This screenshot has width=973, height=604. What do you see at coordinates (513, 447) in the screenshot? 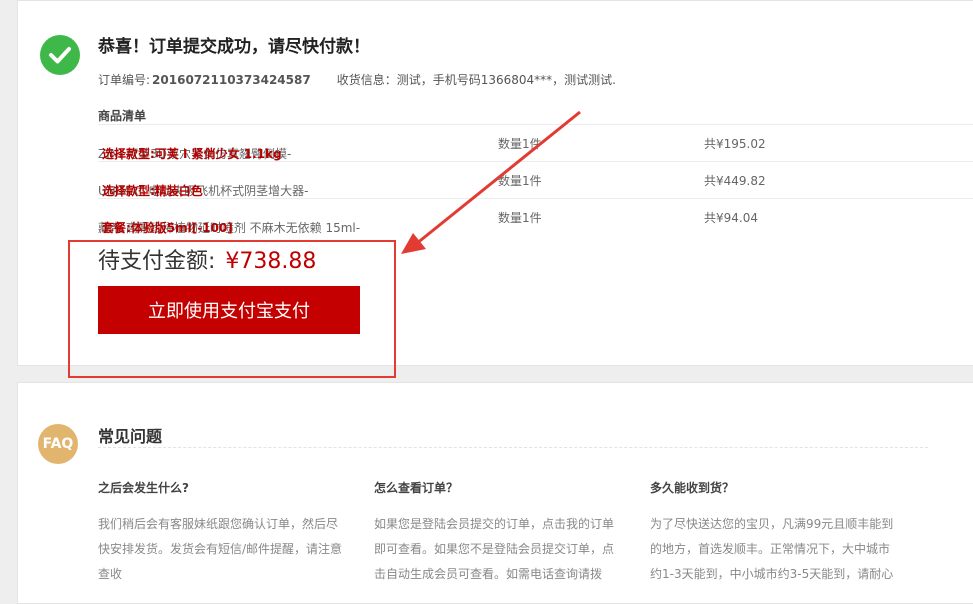
I see `divider` at bounding box center [513, 447].